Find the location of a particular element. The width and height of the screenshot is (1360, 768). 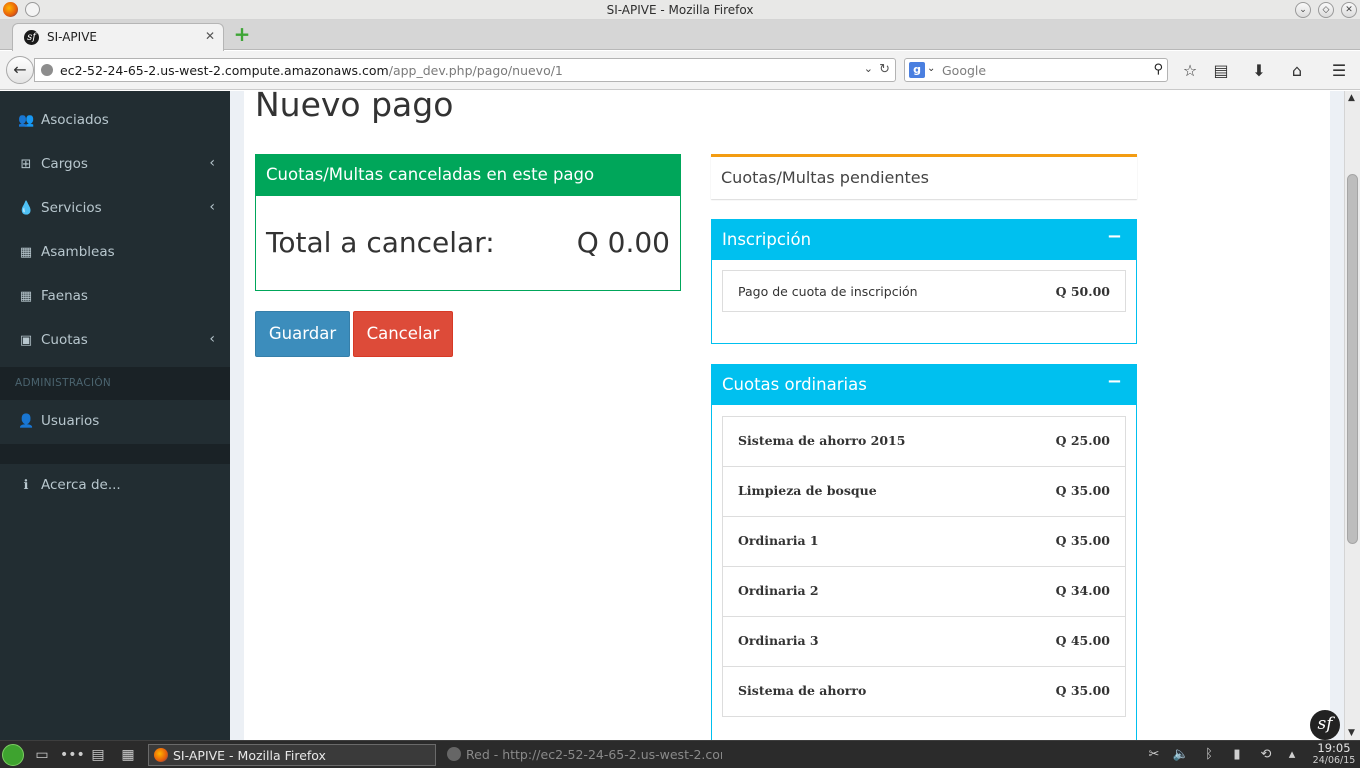

group-box-title: Inscripción is located at coordinates (767, 239).